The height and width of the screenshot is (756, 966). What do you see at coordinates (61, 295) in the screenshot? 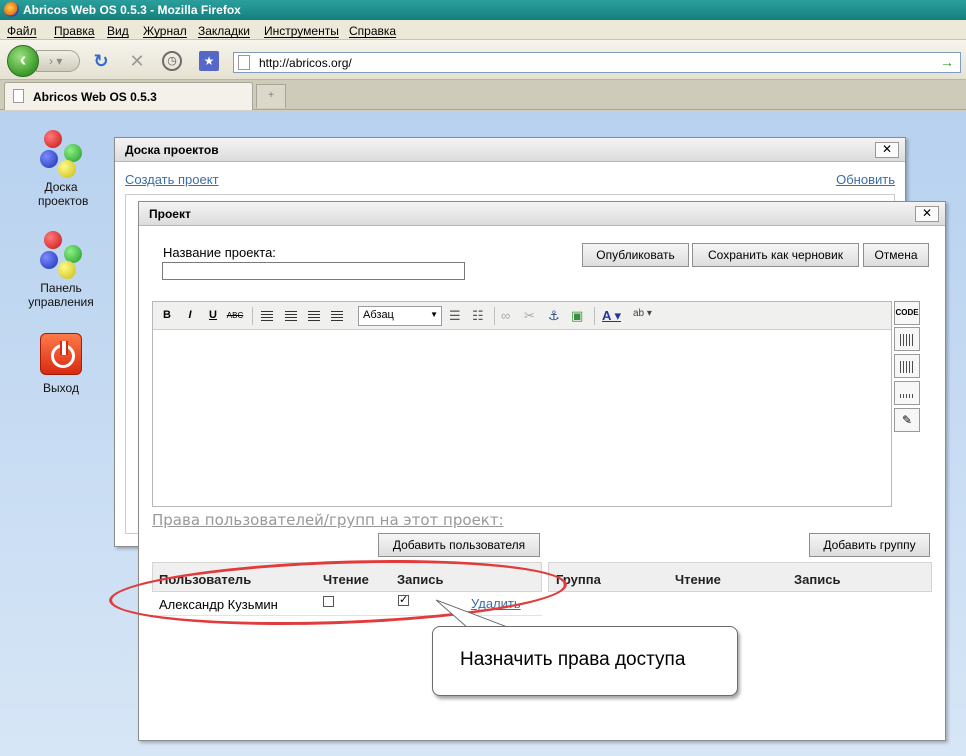
I see `desktop-icon-label: Панель управления` at bounding box center [61, 295].